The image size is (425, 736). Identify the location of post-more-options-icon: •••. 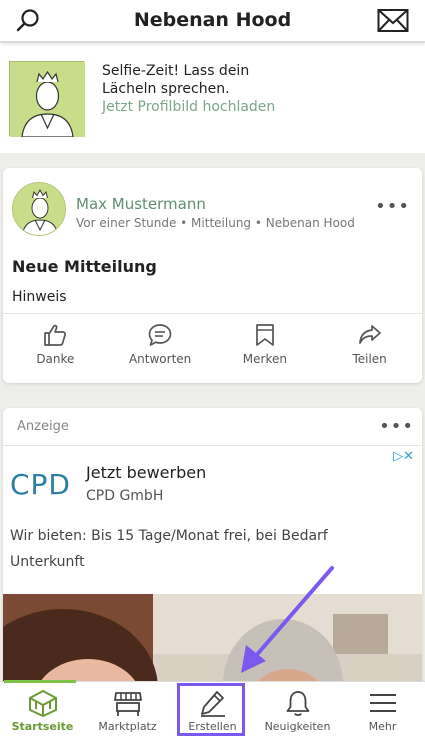
(392, 206).